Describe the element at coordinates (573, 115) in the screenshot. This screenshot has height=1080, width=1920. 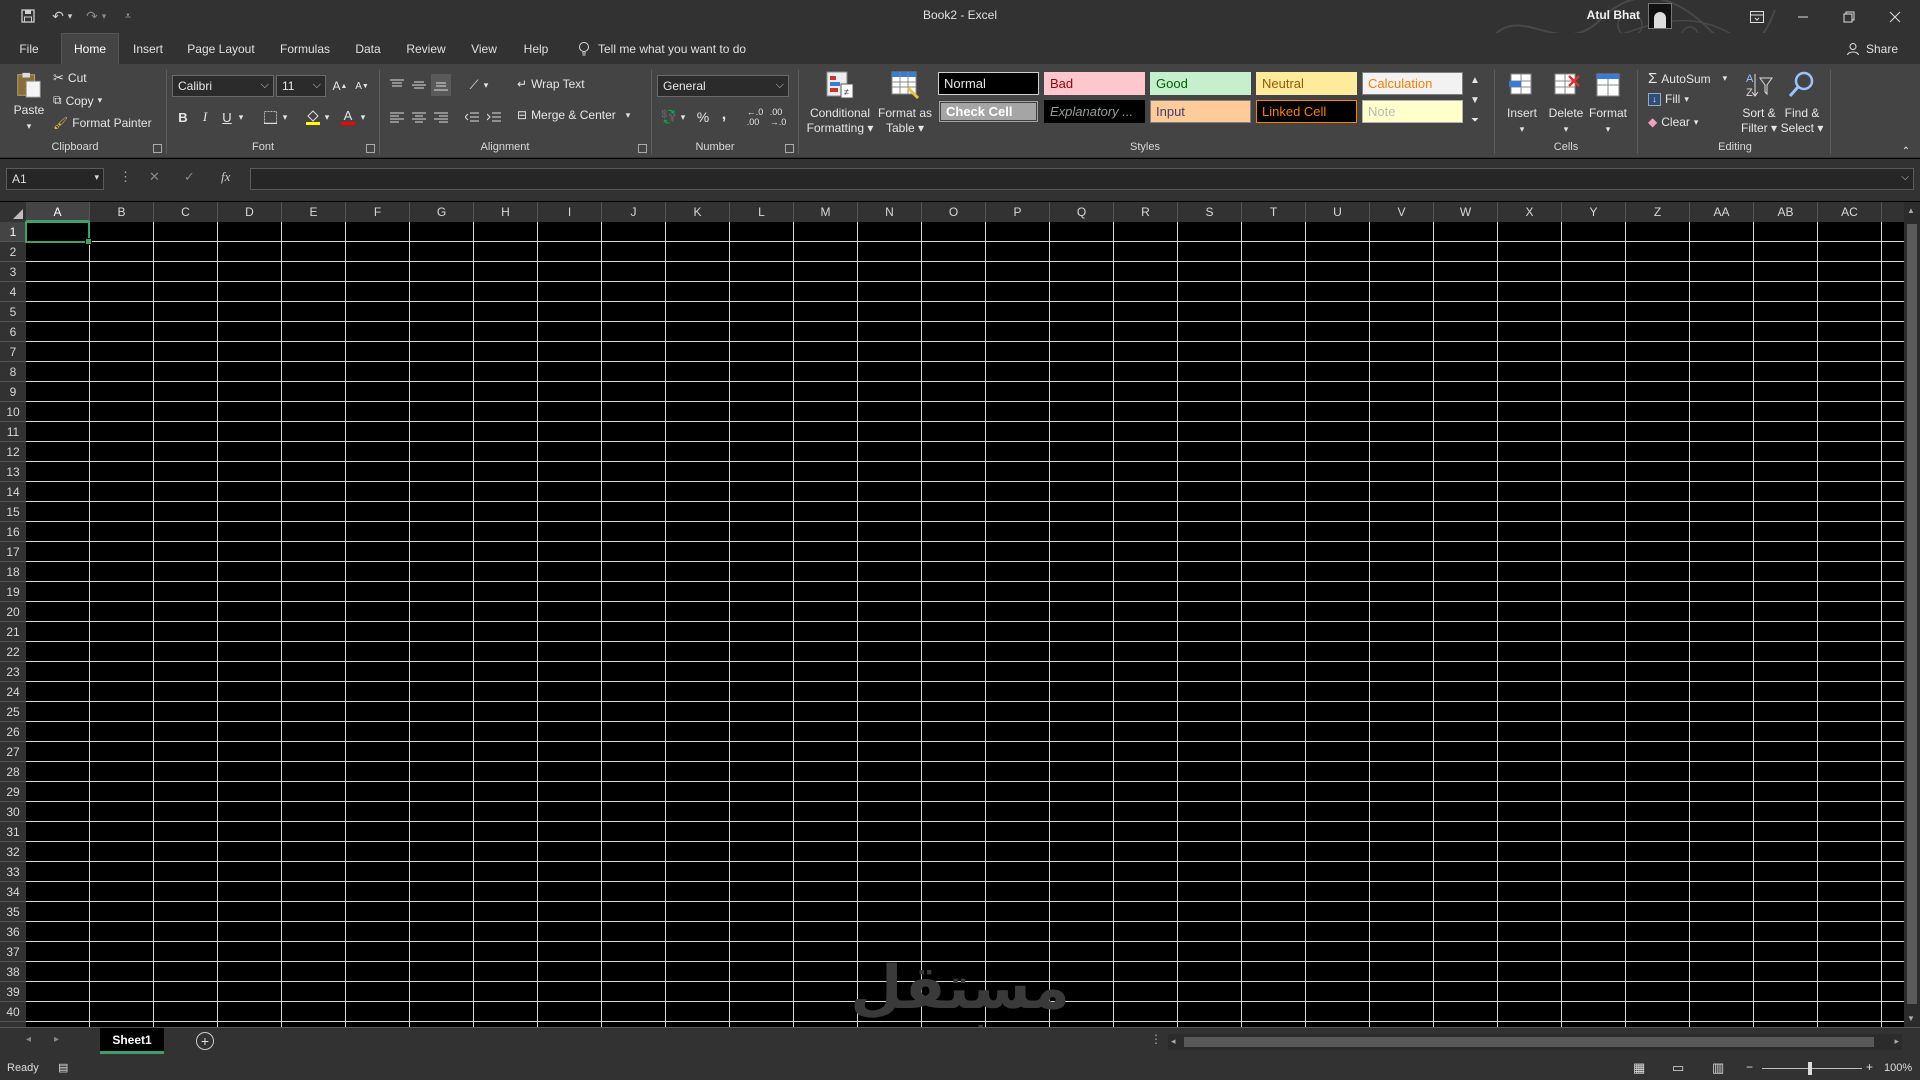
I see `merge-center-button: ⊟ Merge & Center ▾` at that location.